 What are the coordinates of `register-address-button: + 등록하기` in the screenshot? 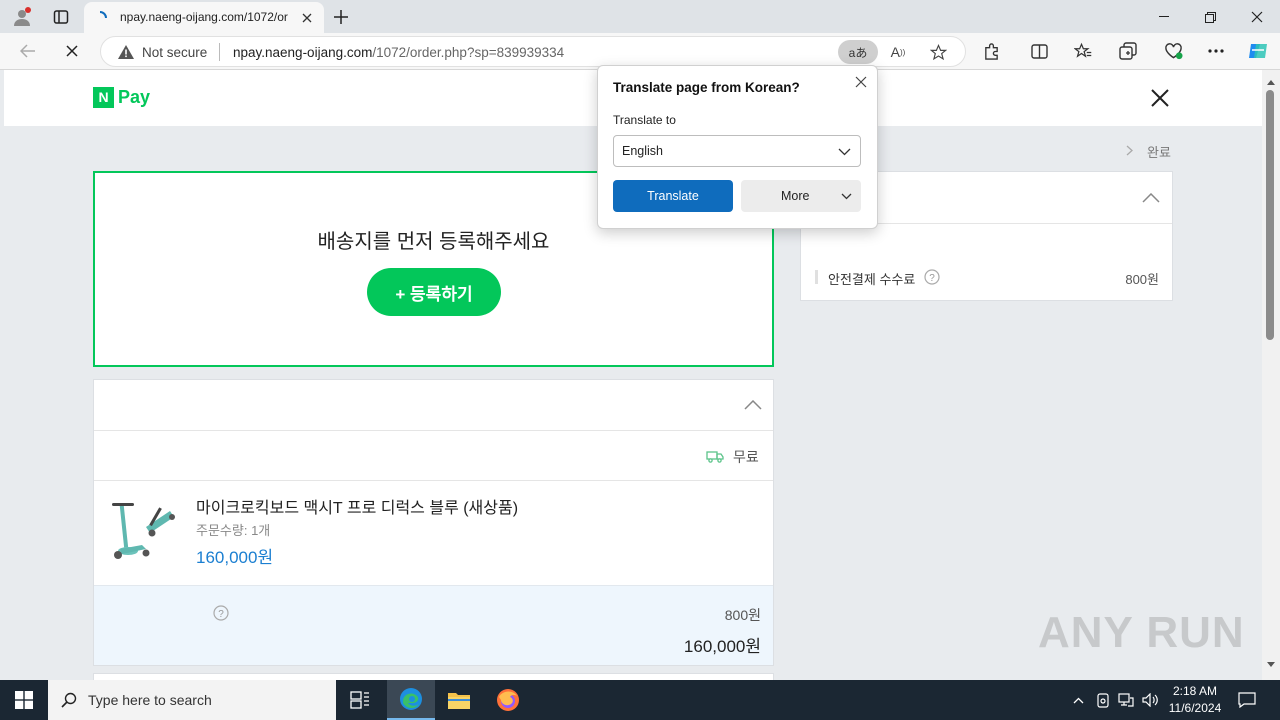 It's located at (434, 292).